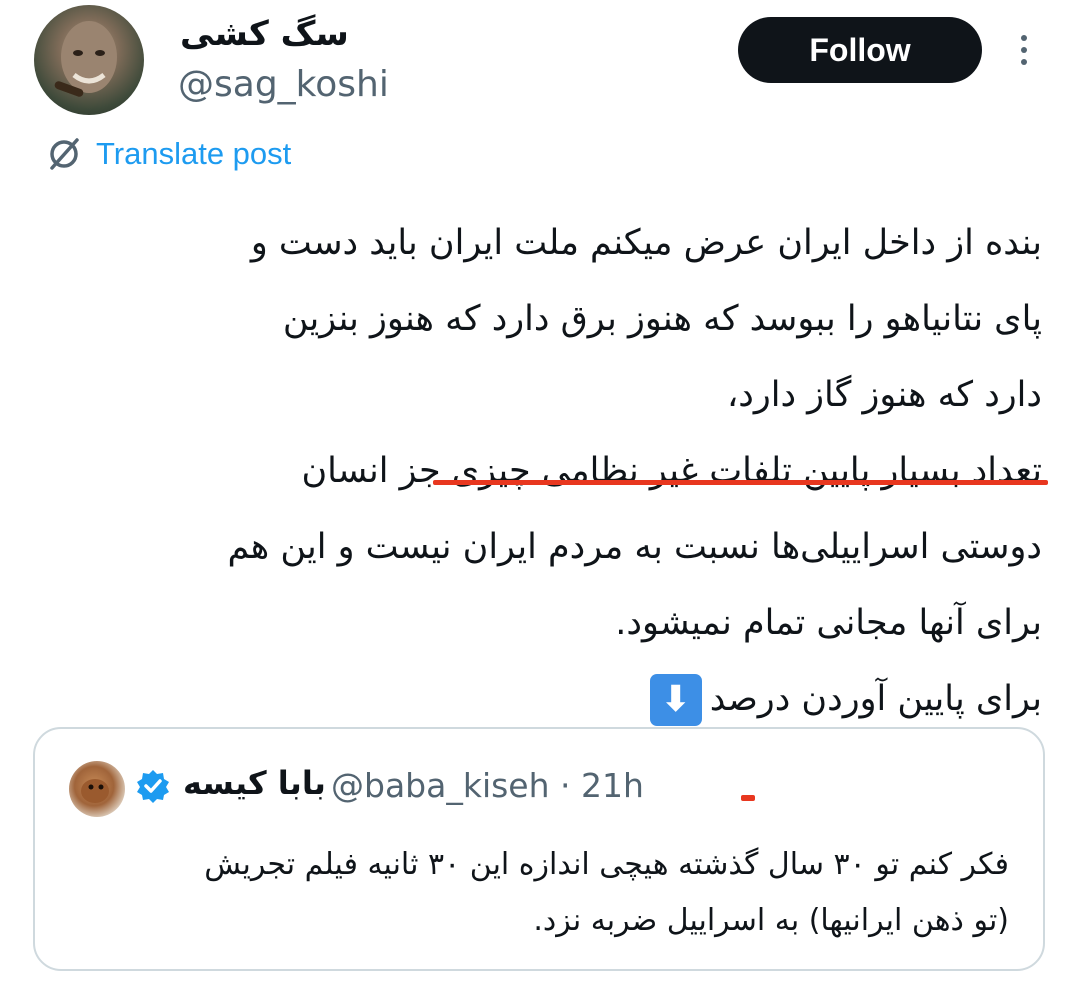  Describe the element at coordinates (153, 786) in the screenshot. I see `verified-badge-icon` at that location.